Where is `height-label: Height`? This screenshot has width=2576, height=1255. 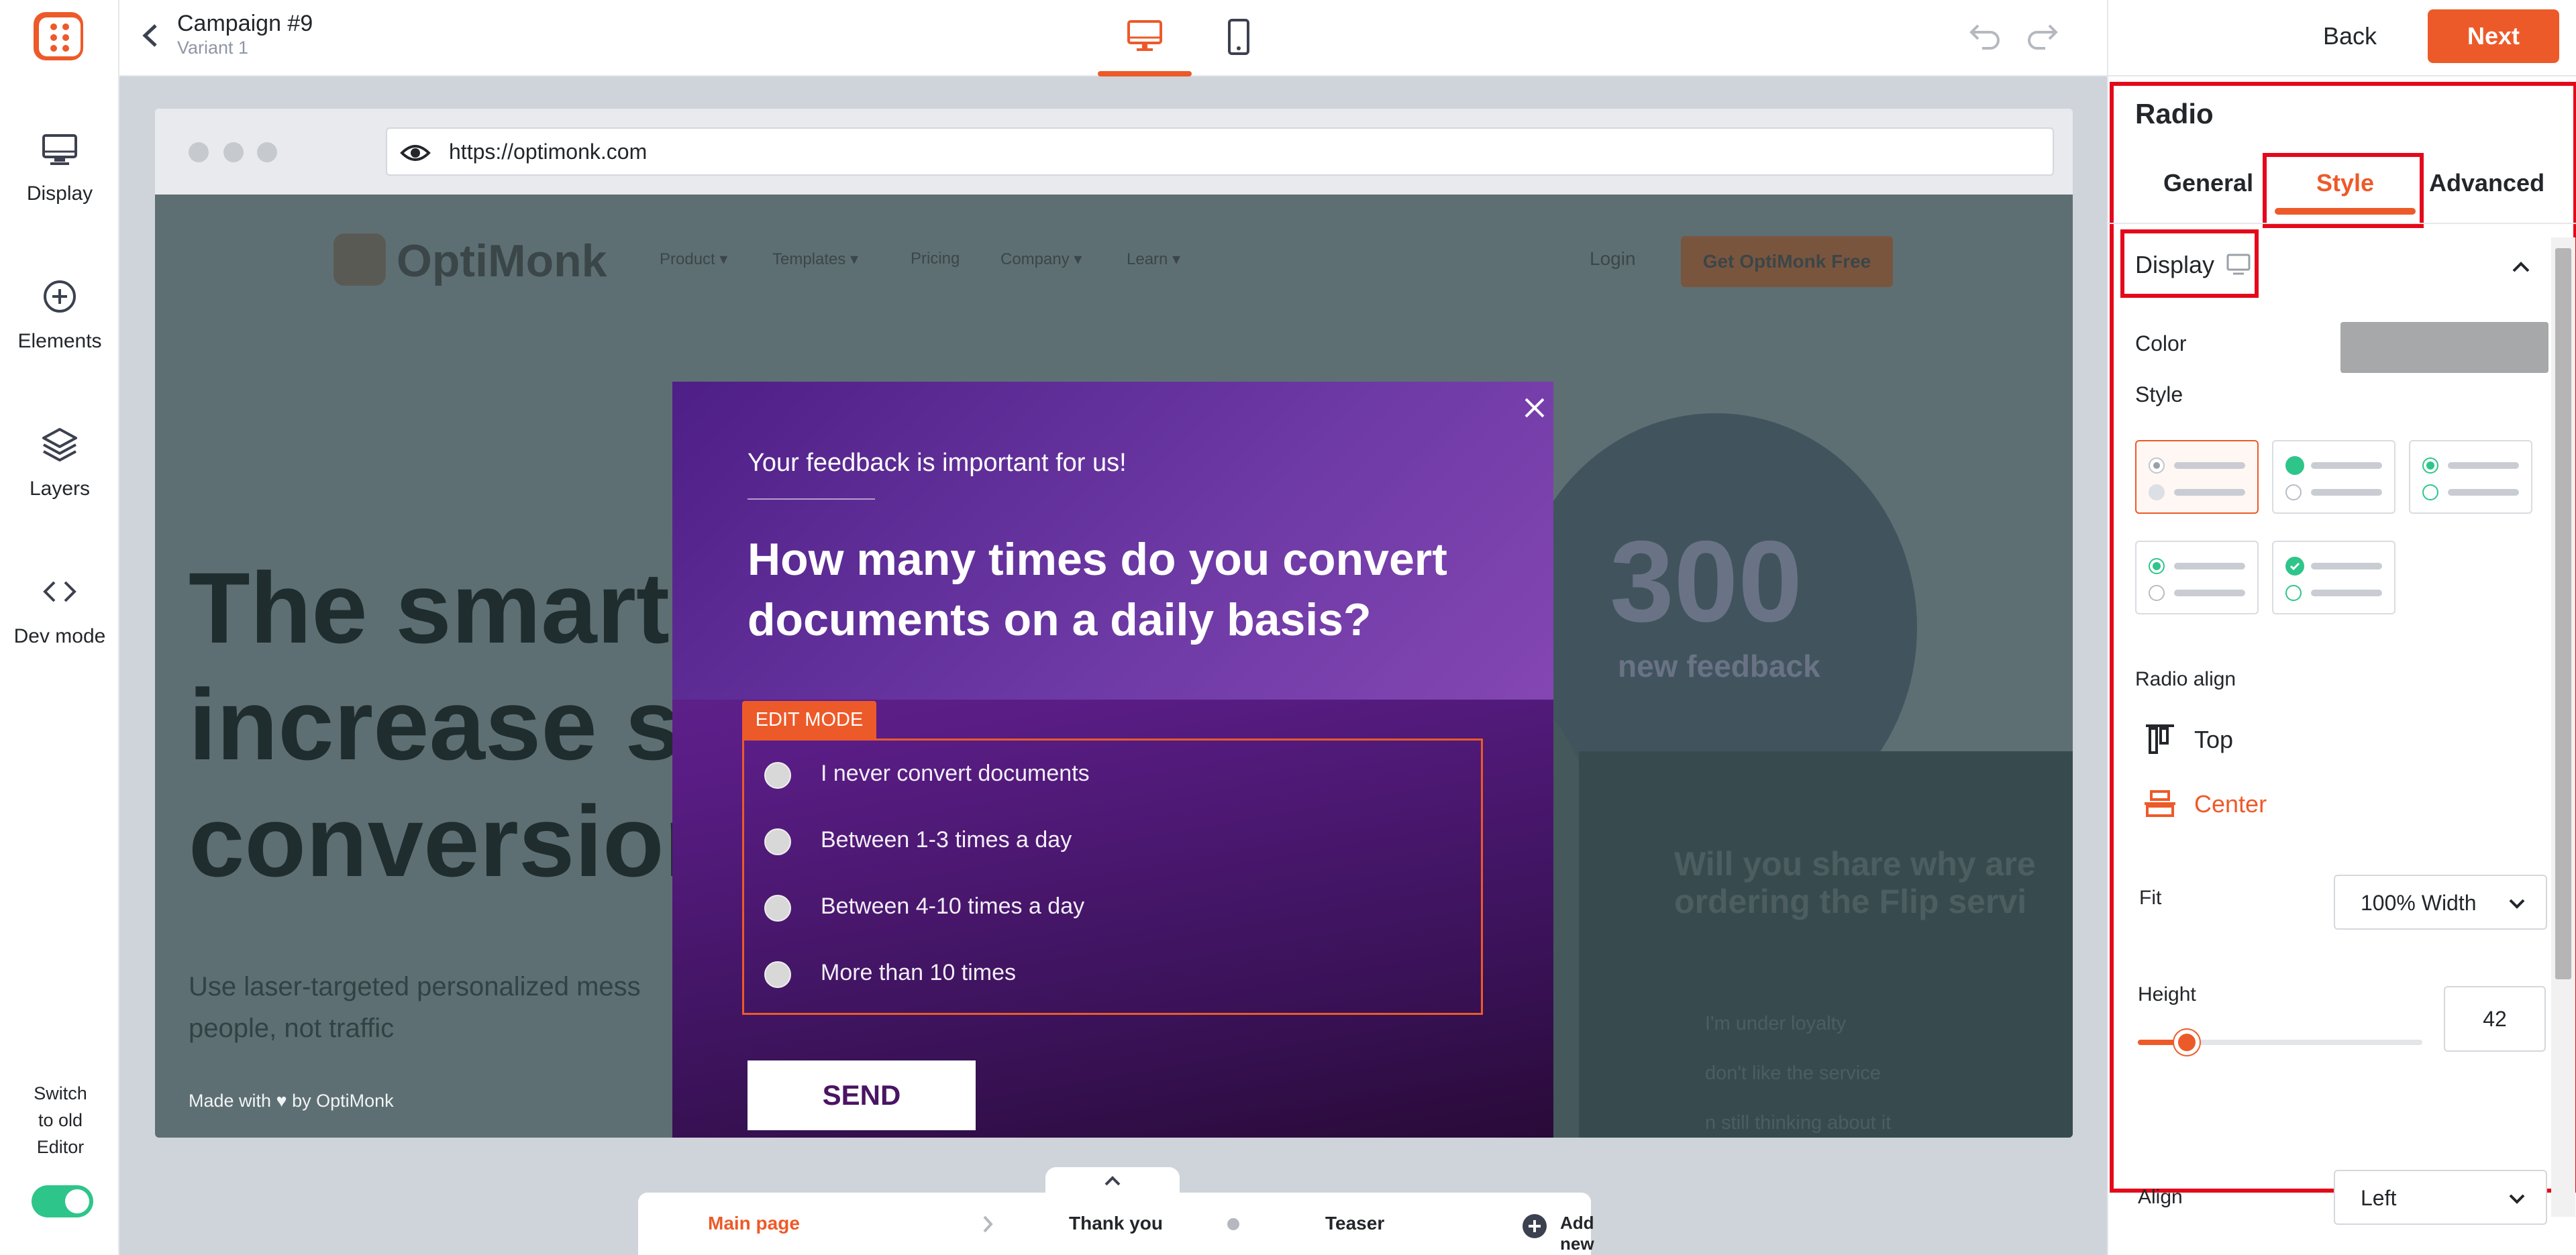
height-label: Height is located at coordinates (2167, 994).